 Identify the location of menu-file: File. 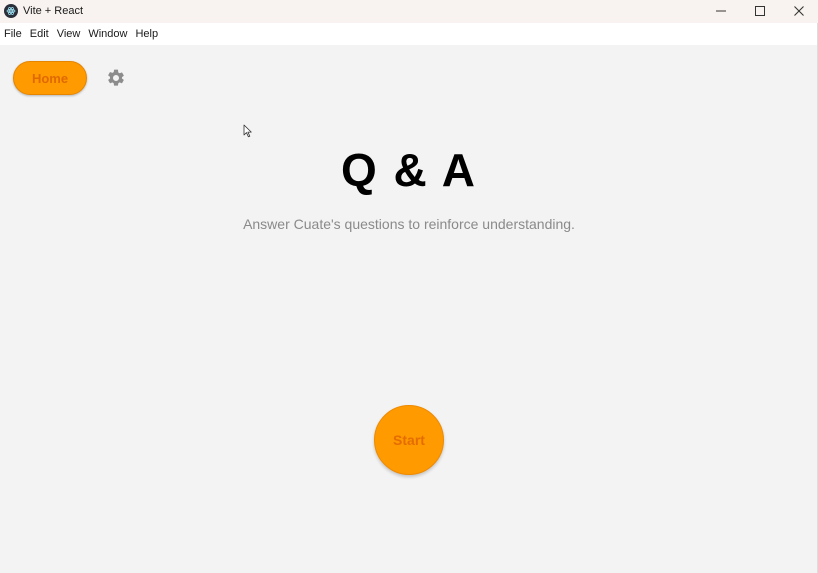
(13, 34).